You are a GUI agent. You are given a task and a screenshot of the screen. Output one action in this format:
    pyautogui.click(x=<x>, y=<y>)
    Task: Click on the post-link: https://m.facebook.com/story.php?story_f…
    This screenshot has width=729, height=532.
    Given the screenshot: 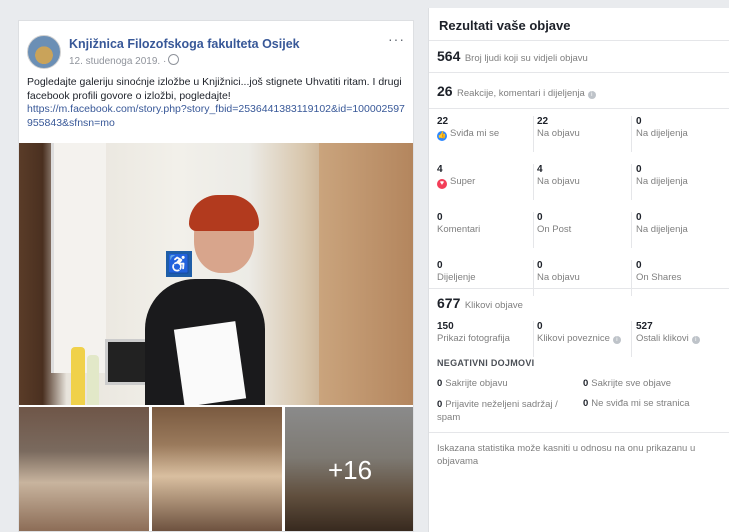 What is the action you would take?
    pyautogui.click(x=216, y=116)
    